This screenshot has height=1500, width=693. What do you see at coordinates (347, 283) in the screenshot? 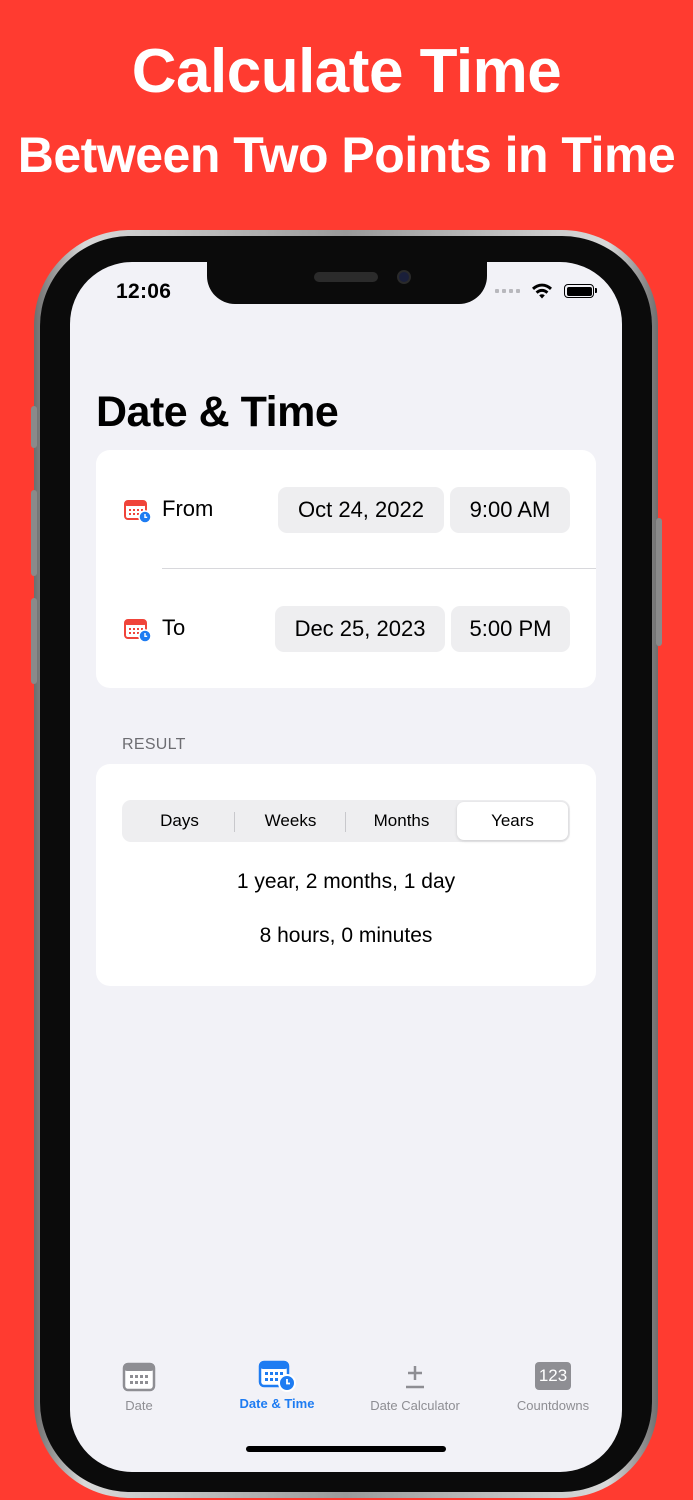
I see `notch` at bounding box center [347, 283].